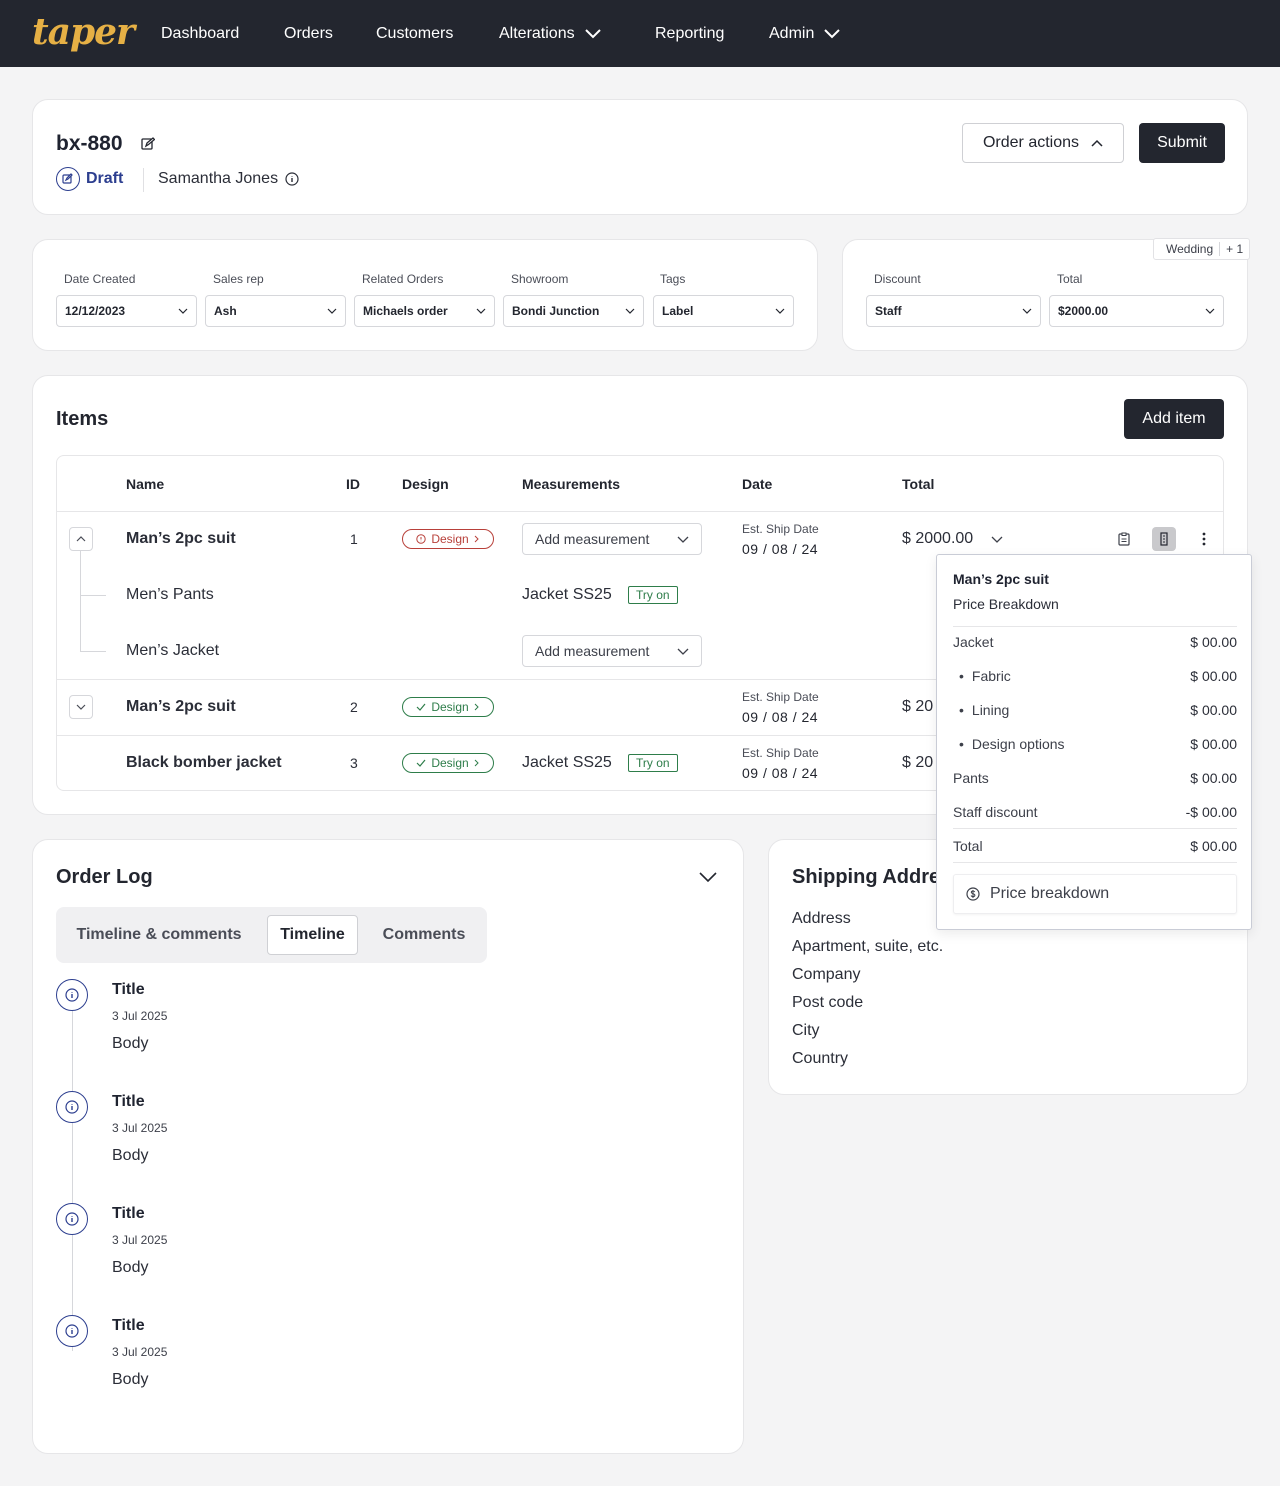 The height and width of the screenshot is (1486, 1280). What do you see at coordinates (1174, 419) in the screenshot?
I see `add-item-button: Add item` at bounding box center [1174, 419].